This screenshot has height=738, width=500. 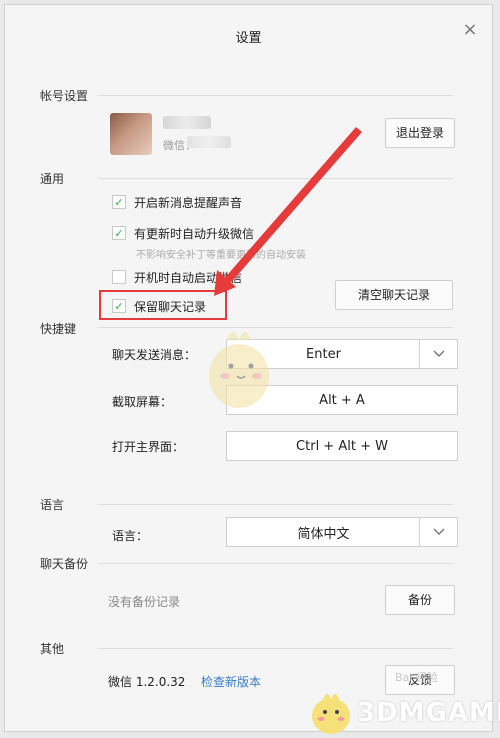 I want to click on mascot-watermark-icon, so click(x=239, y=370).